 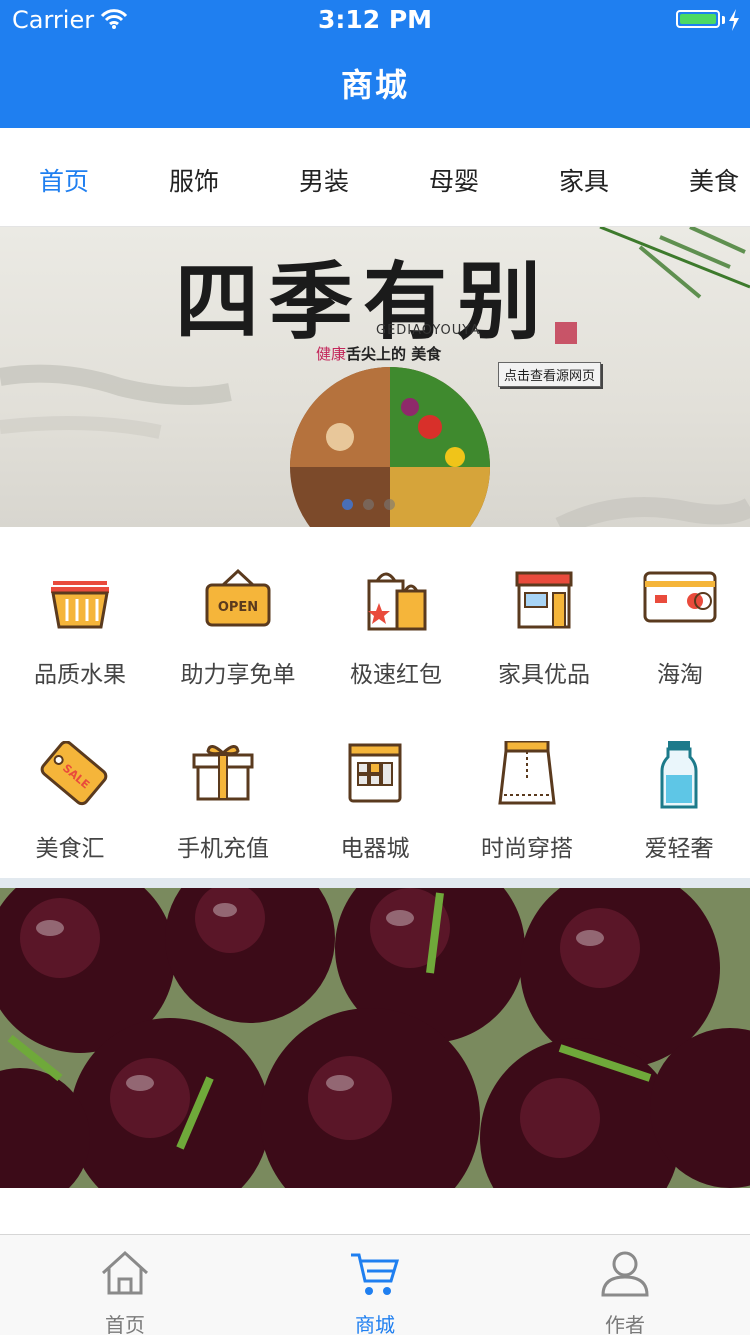 I want to click on carousel-dots, so click(x=373, y=504).